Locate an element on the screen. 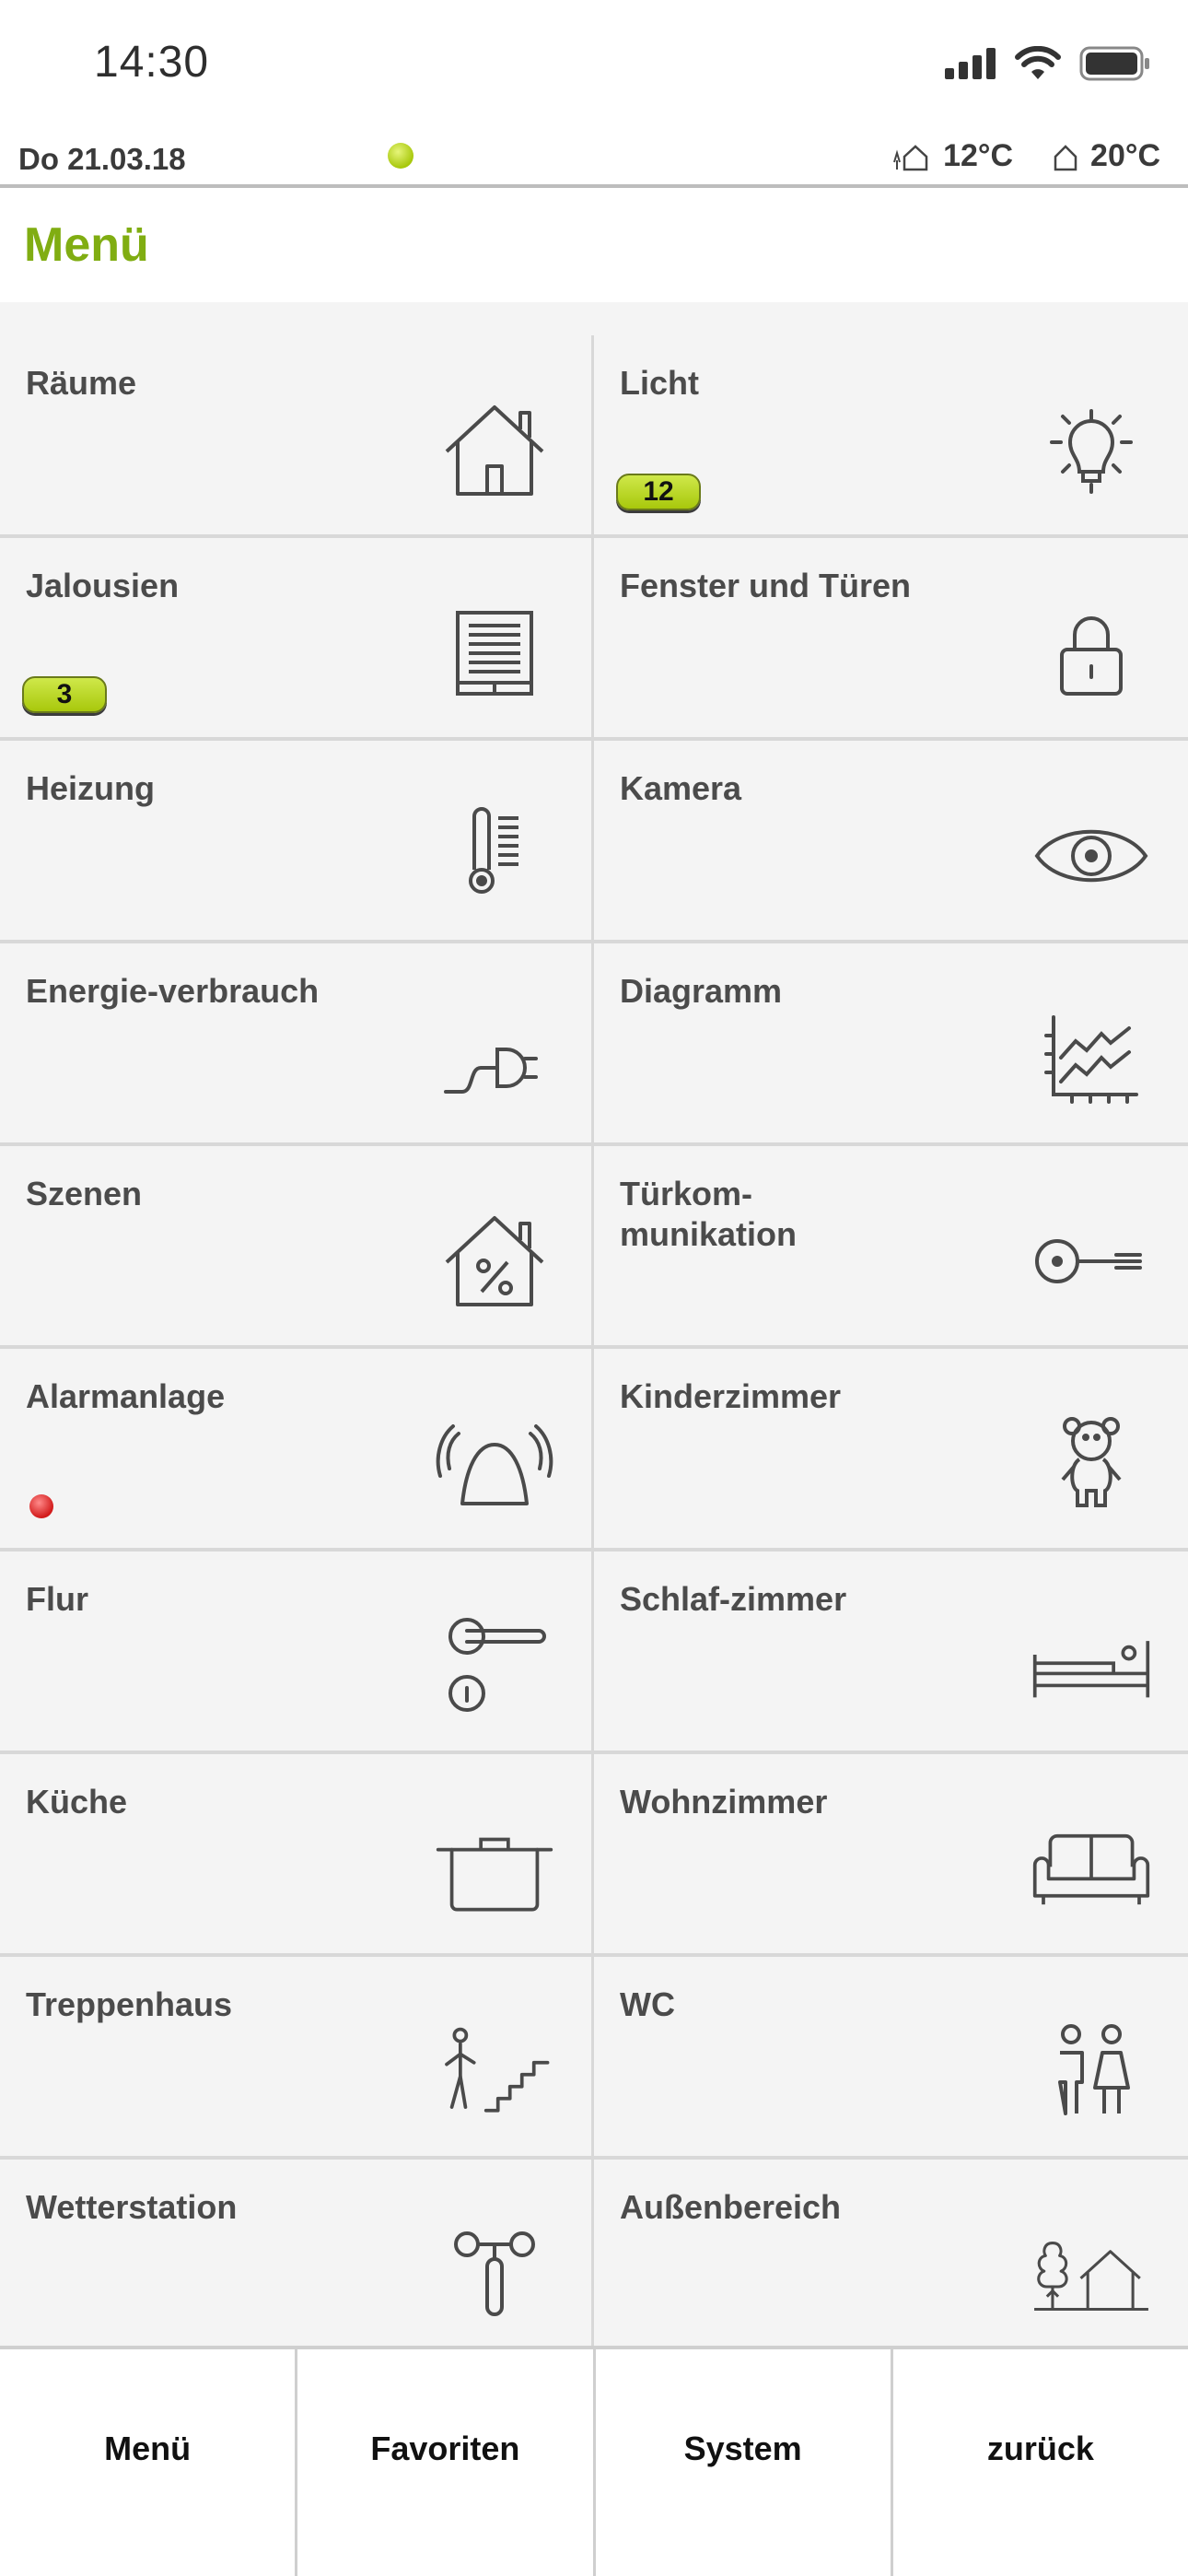  tile-aussenbereich: Außenbereich is located at coordinates (891, 2259).